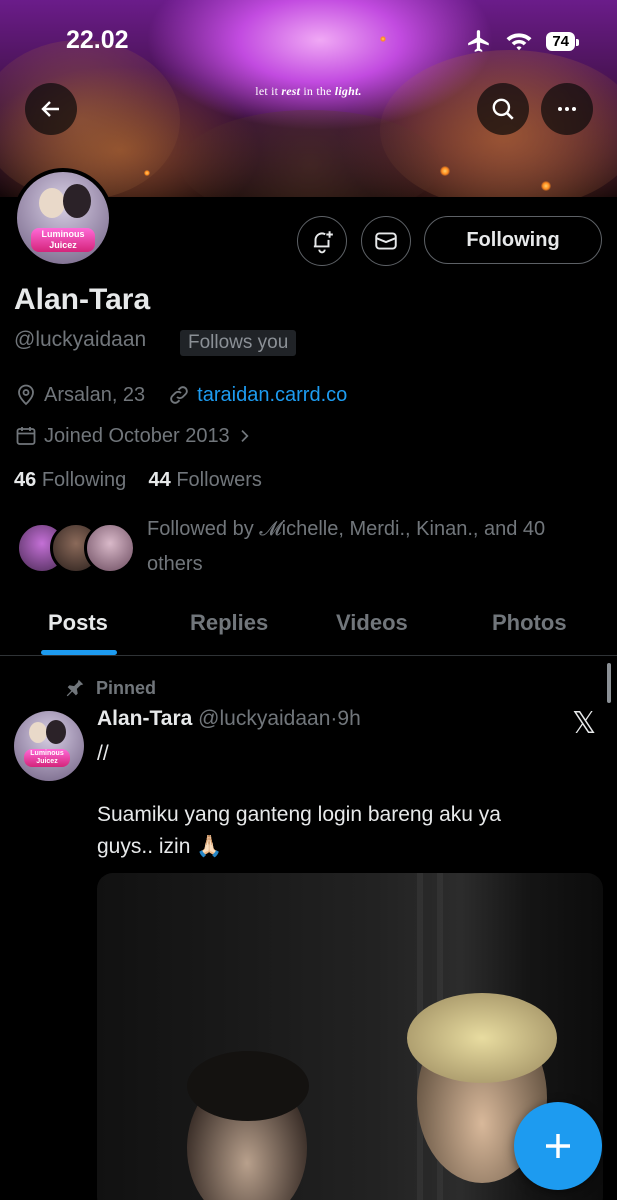 The width and height of the screenshot is (617, 1200). I want to click on search-icon, so click(503, 109).